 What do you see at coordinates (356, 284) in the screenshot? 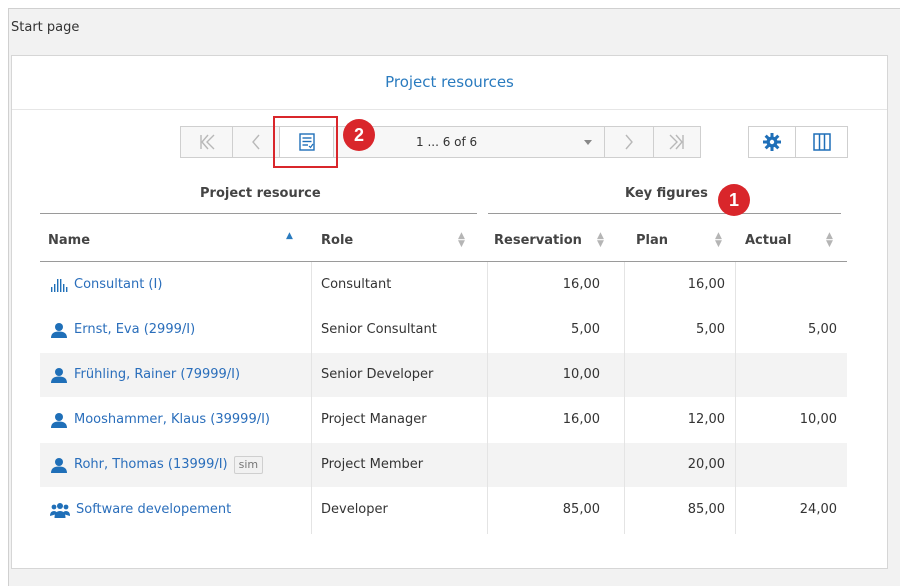
I see `role-cell: Consultant` at bounding box center [356, 284].